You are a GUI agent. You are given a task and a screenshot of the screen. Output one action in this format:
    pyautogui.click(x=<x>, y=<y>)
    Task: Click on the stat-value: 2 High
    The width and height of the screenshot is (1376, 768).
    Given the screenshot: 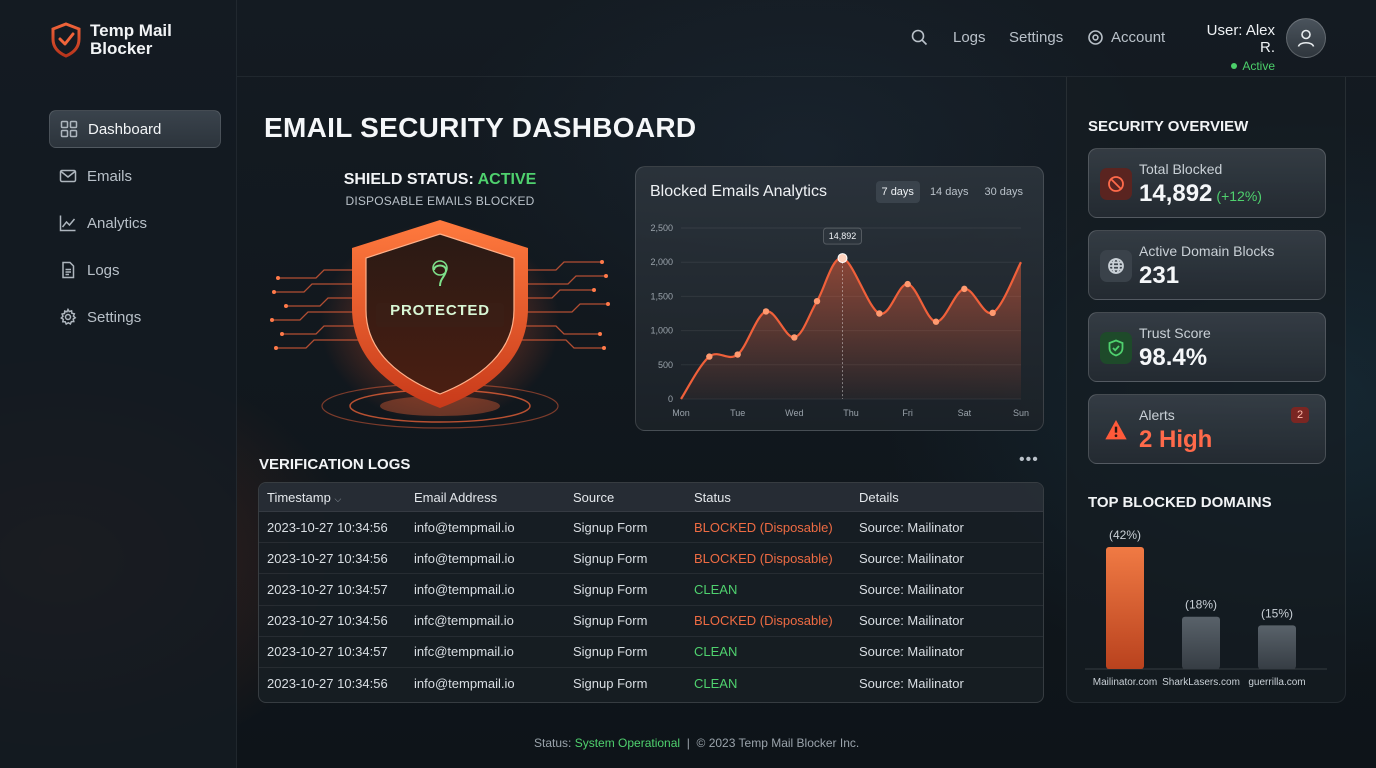 What is the action you would take?
    pyautogui.click(x=1176, y=439)
    